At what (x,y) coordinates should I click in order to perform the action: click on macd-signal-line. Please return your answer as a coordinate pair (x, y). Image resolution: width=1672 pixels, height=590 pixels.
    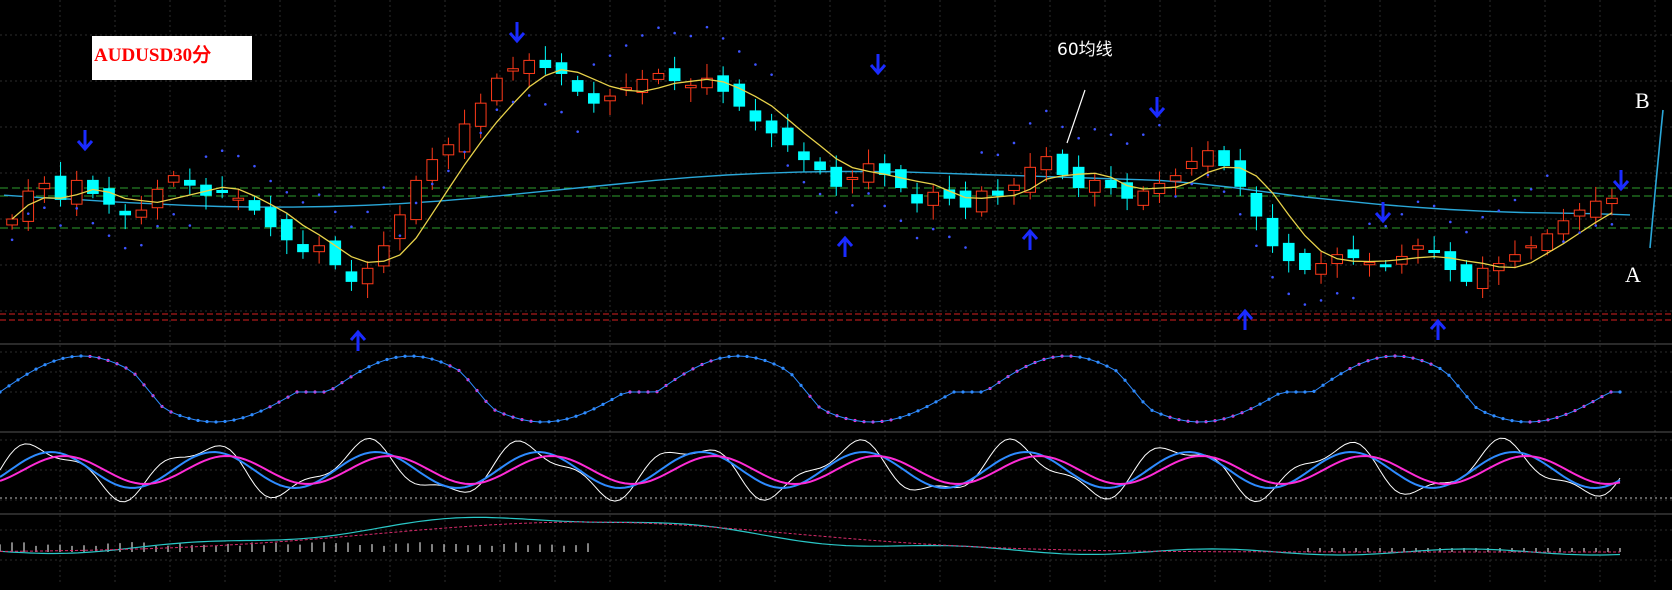
    Looking at the image, I should click on (810, 537).